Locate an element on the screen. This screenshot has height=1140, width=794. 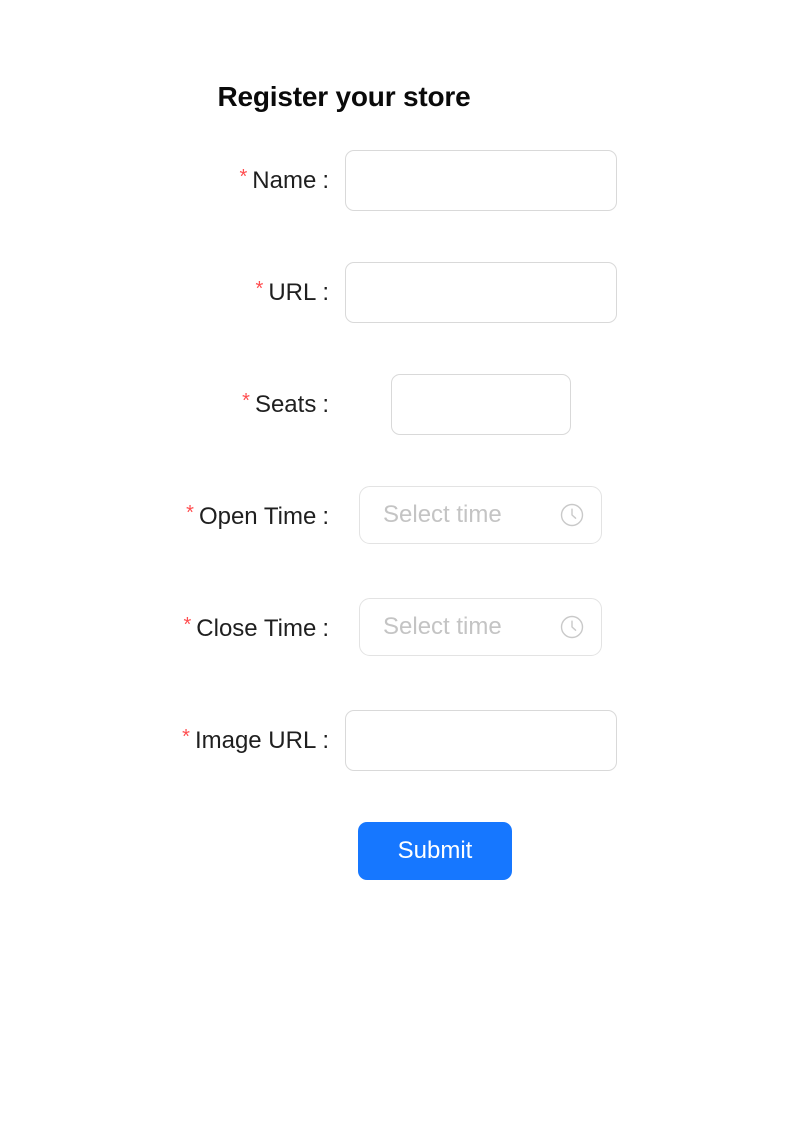
form-label-text-seats: Seats is located at coordinates (285, 404).